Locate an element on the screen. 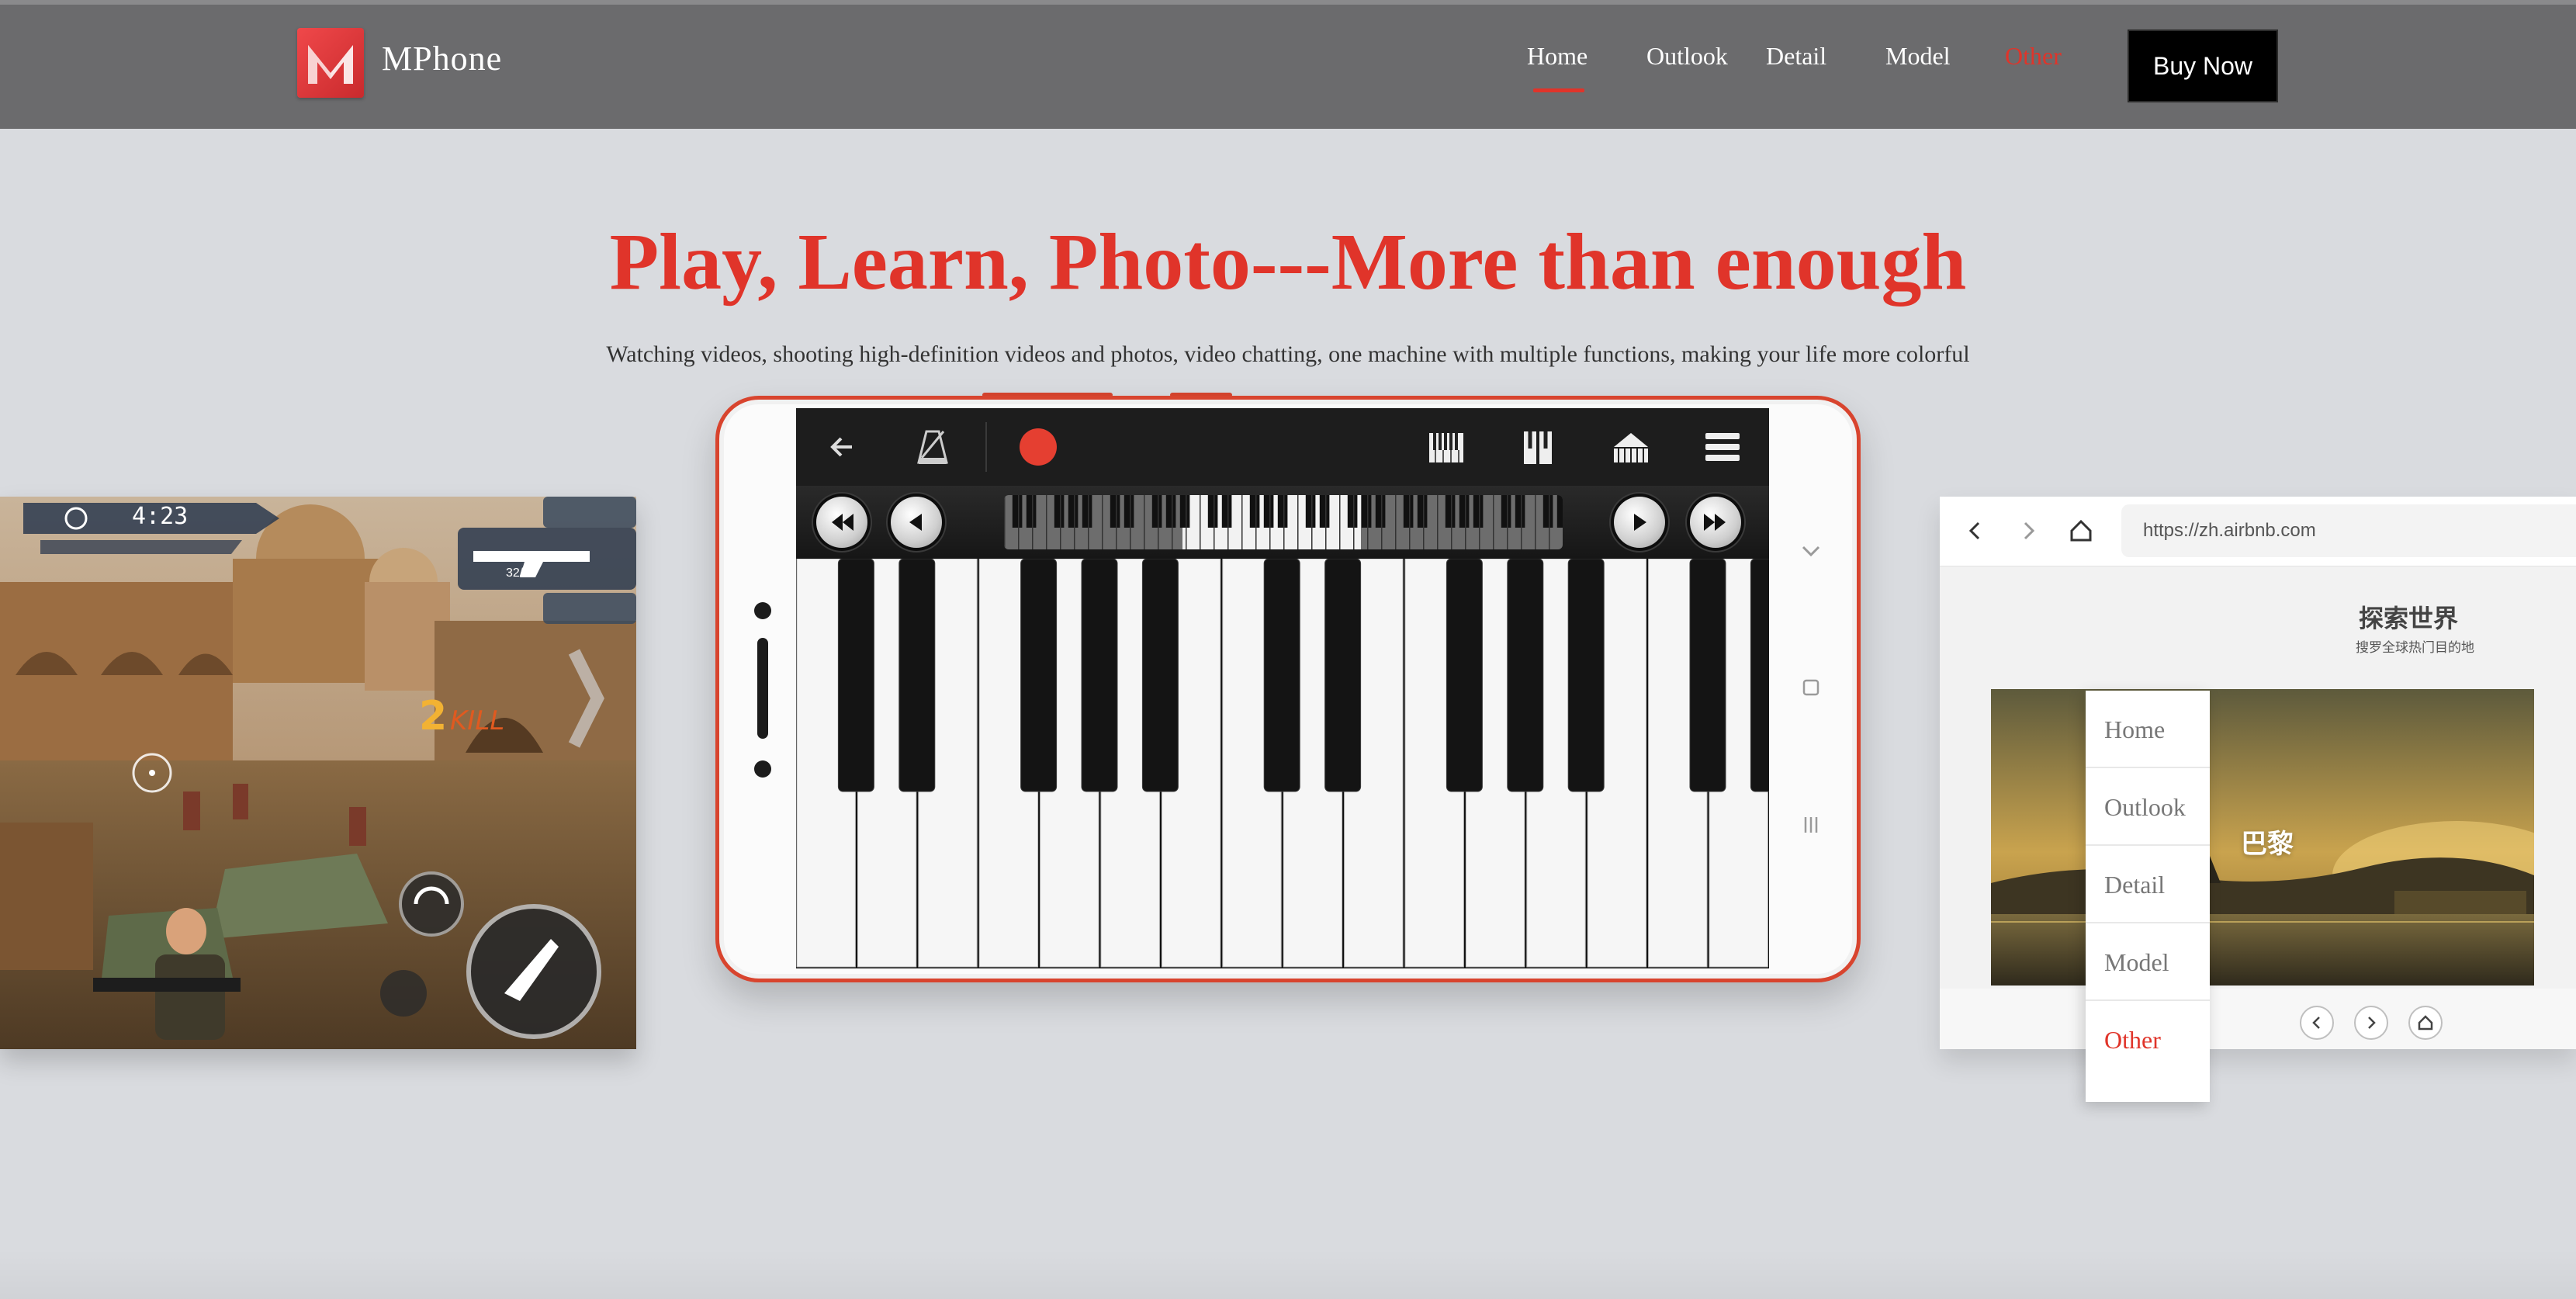 This screenshot has height=1299, width=2576. carousel-home-button is located at coordinates (2425, 1023).